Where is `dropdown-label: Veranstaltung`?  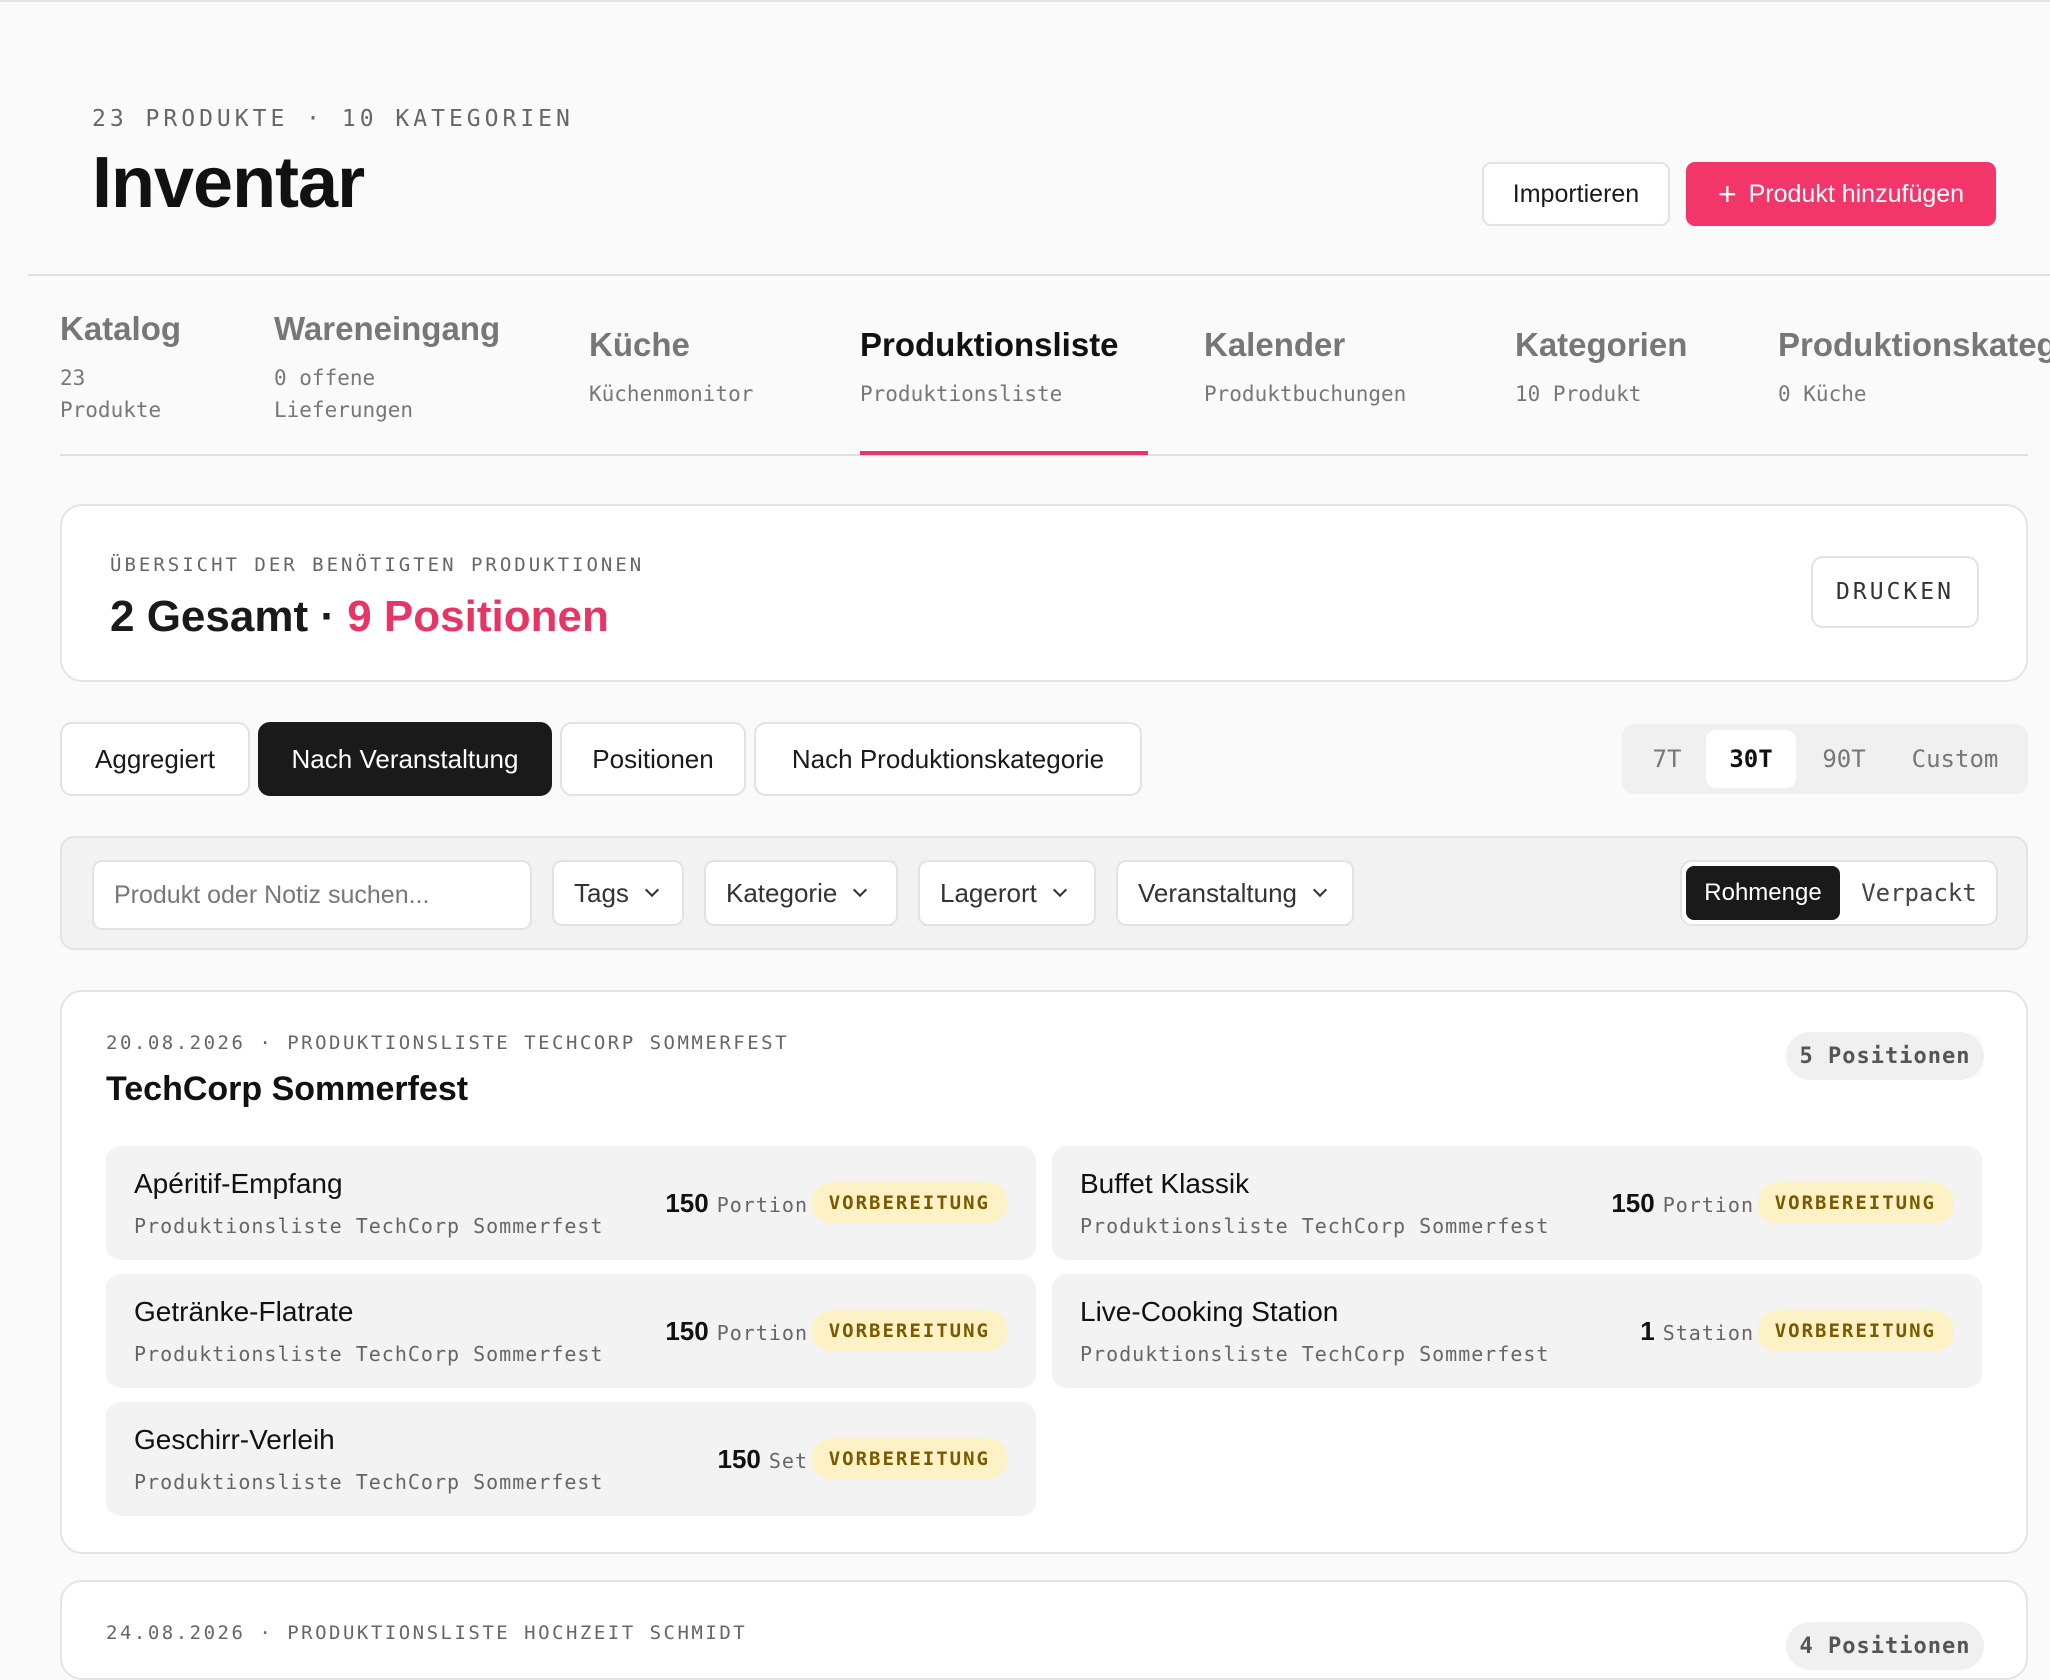 dropdown-label: Veranstaltung is located at coordinates (1218, 892).